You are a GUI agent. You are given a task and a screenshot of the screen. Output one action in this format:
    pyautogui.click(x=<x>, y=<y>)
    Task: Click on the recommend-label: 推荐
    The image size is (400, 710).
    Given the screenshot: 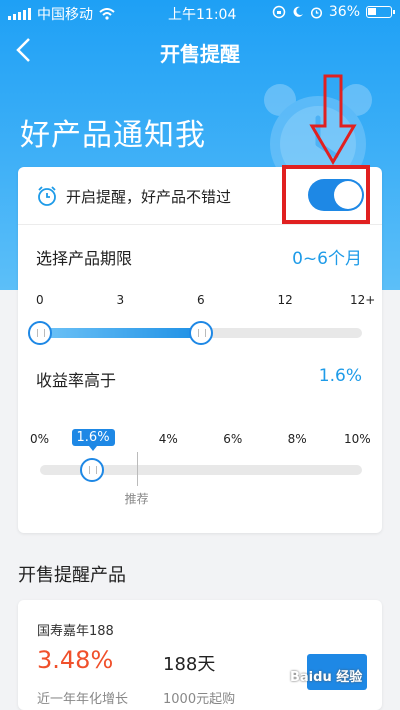 What is the action you would take?
    pyautogui.click(x=136, y=499)
    